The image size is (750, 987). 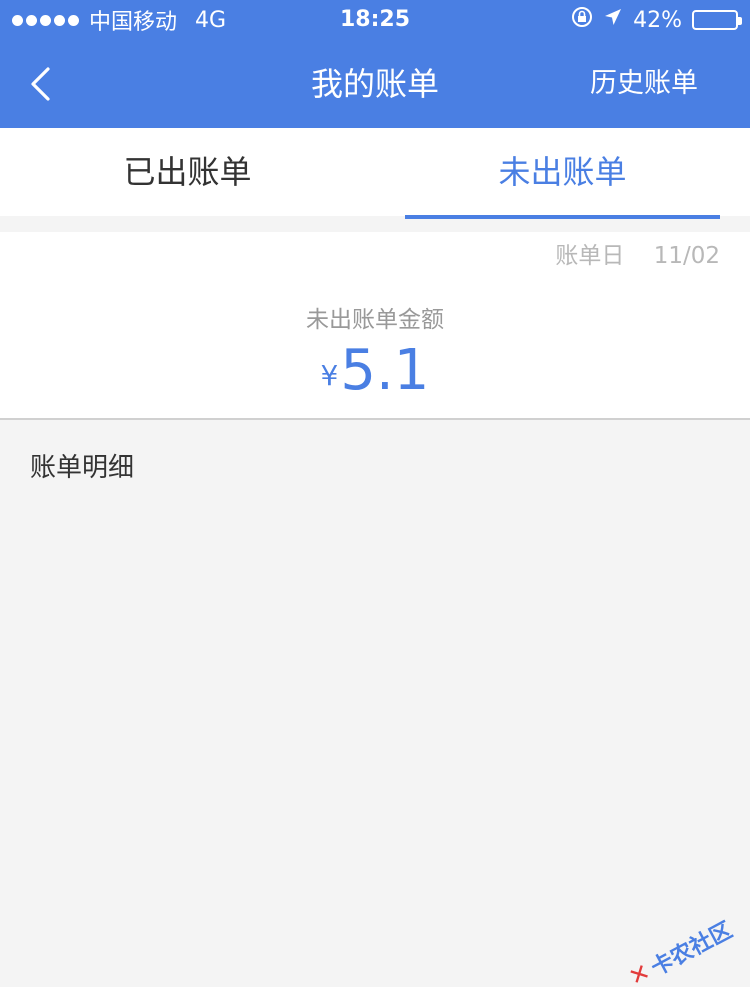 I want to click on tab-unissued-bills: 未出账单, so click(x=562, y=173).